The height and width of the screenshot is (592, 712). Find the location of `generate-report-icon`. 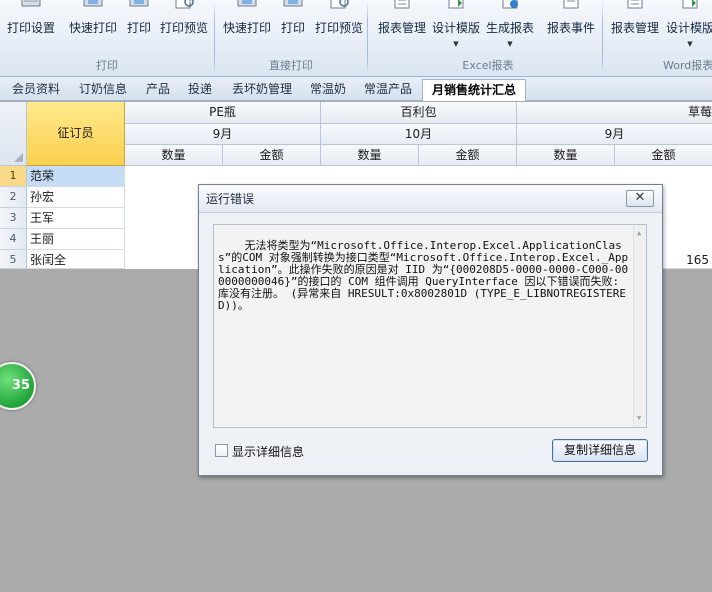

generate-report-icon is located at coordinates (510, 4).